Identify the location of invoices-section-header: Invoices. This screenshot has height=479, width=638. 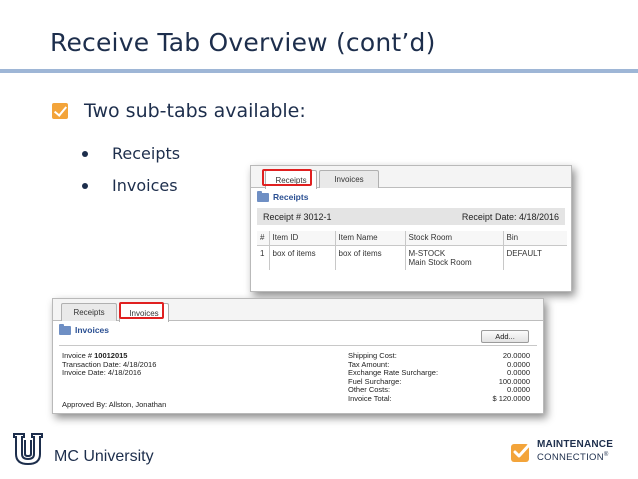
(298, 330).